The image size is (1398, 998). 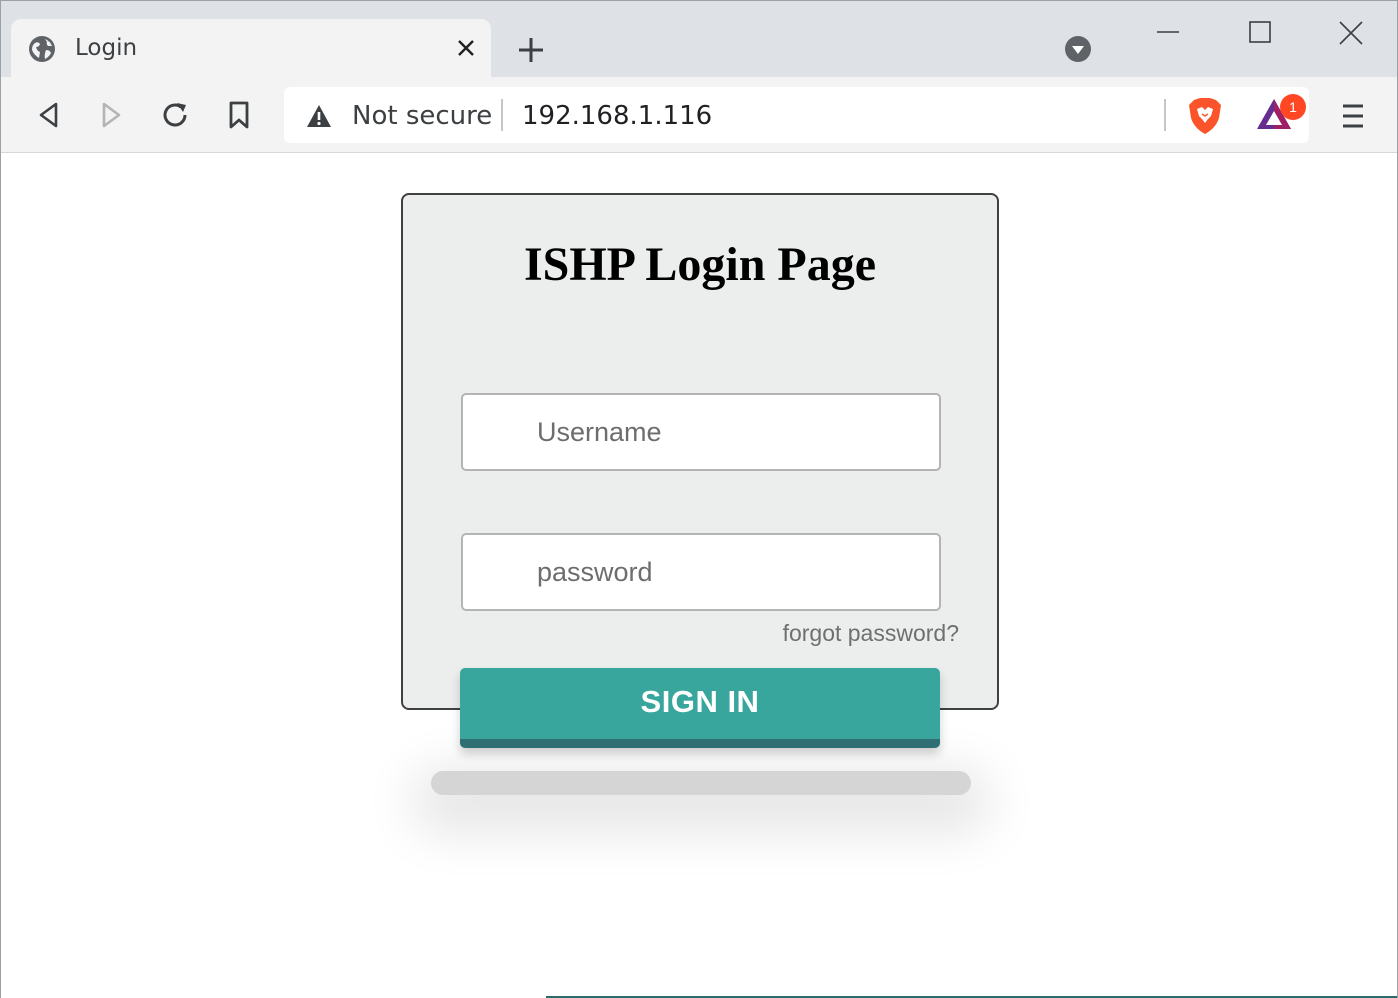 I want to click on warning-icon, so click(x=319, y=116).